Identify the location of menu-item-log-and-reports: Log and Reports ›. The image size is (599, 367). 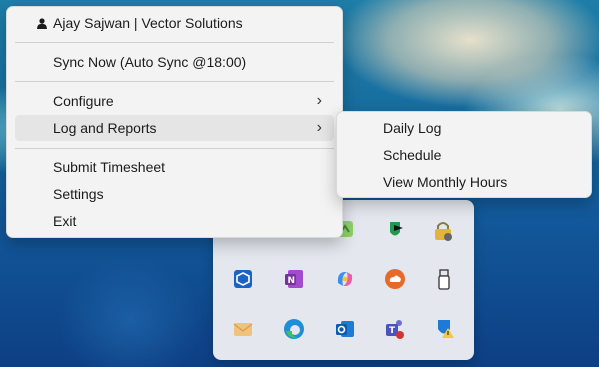
(174, 128).